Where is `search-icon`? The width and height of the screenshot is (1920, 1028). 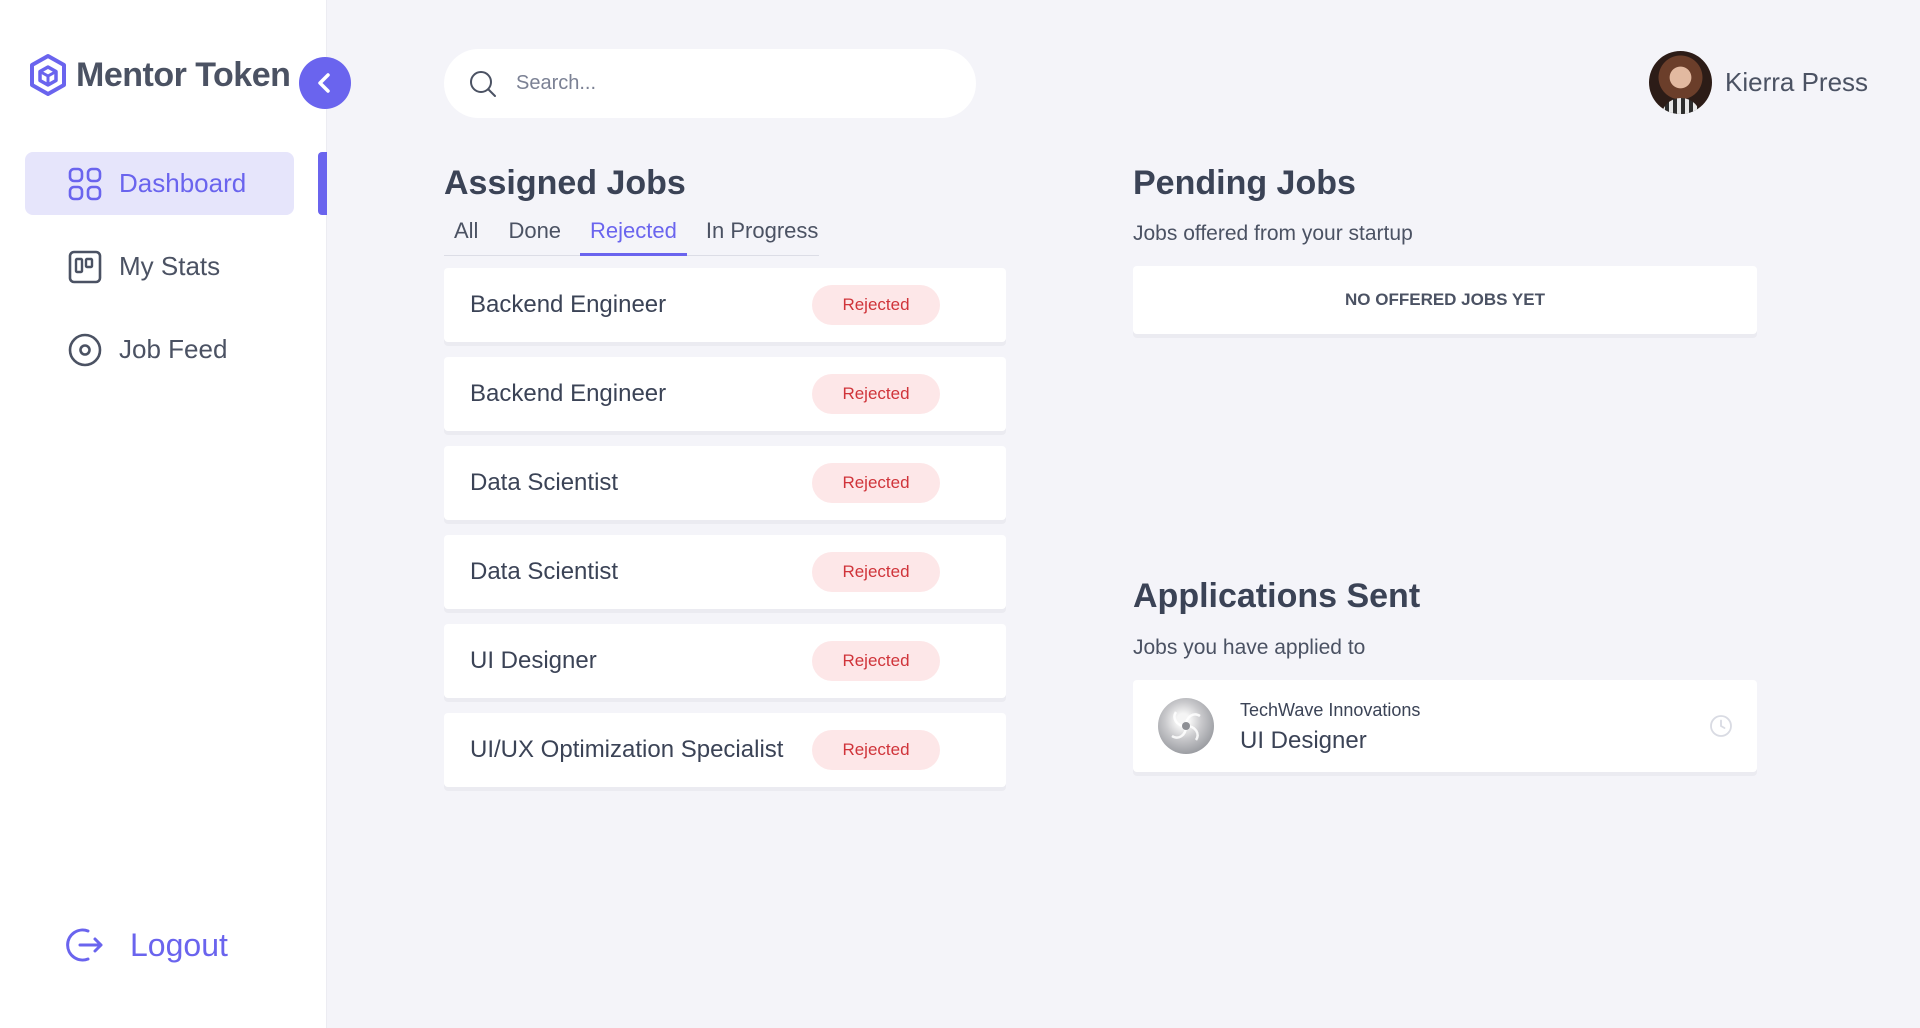 search-icon is located at coordinates (483, 83).